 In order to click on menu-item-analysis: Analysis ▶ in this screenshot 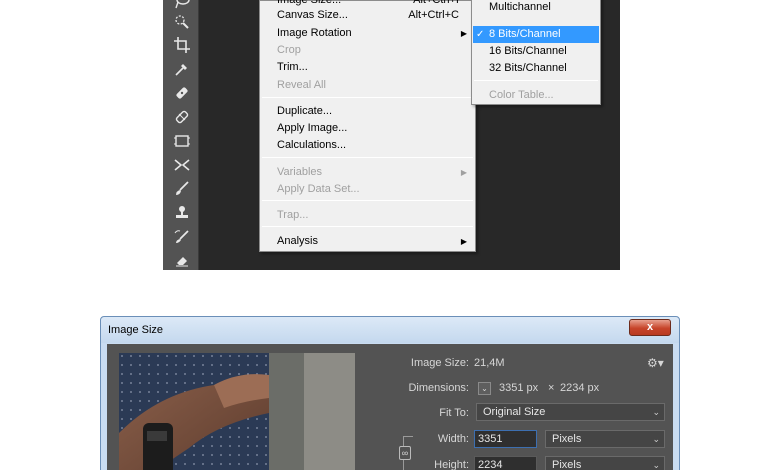, I will do `click(367, 241)`.